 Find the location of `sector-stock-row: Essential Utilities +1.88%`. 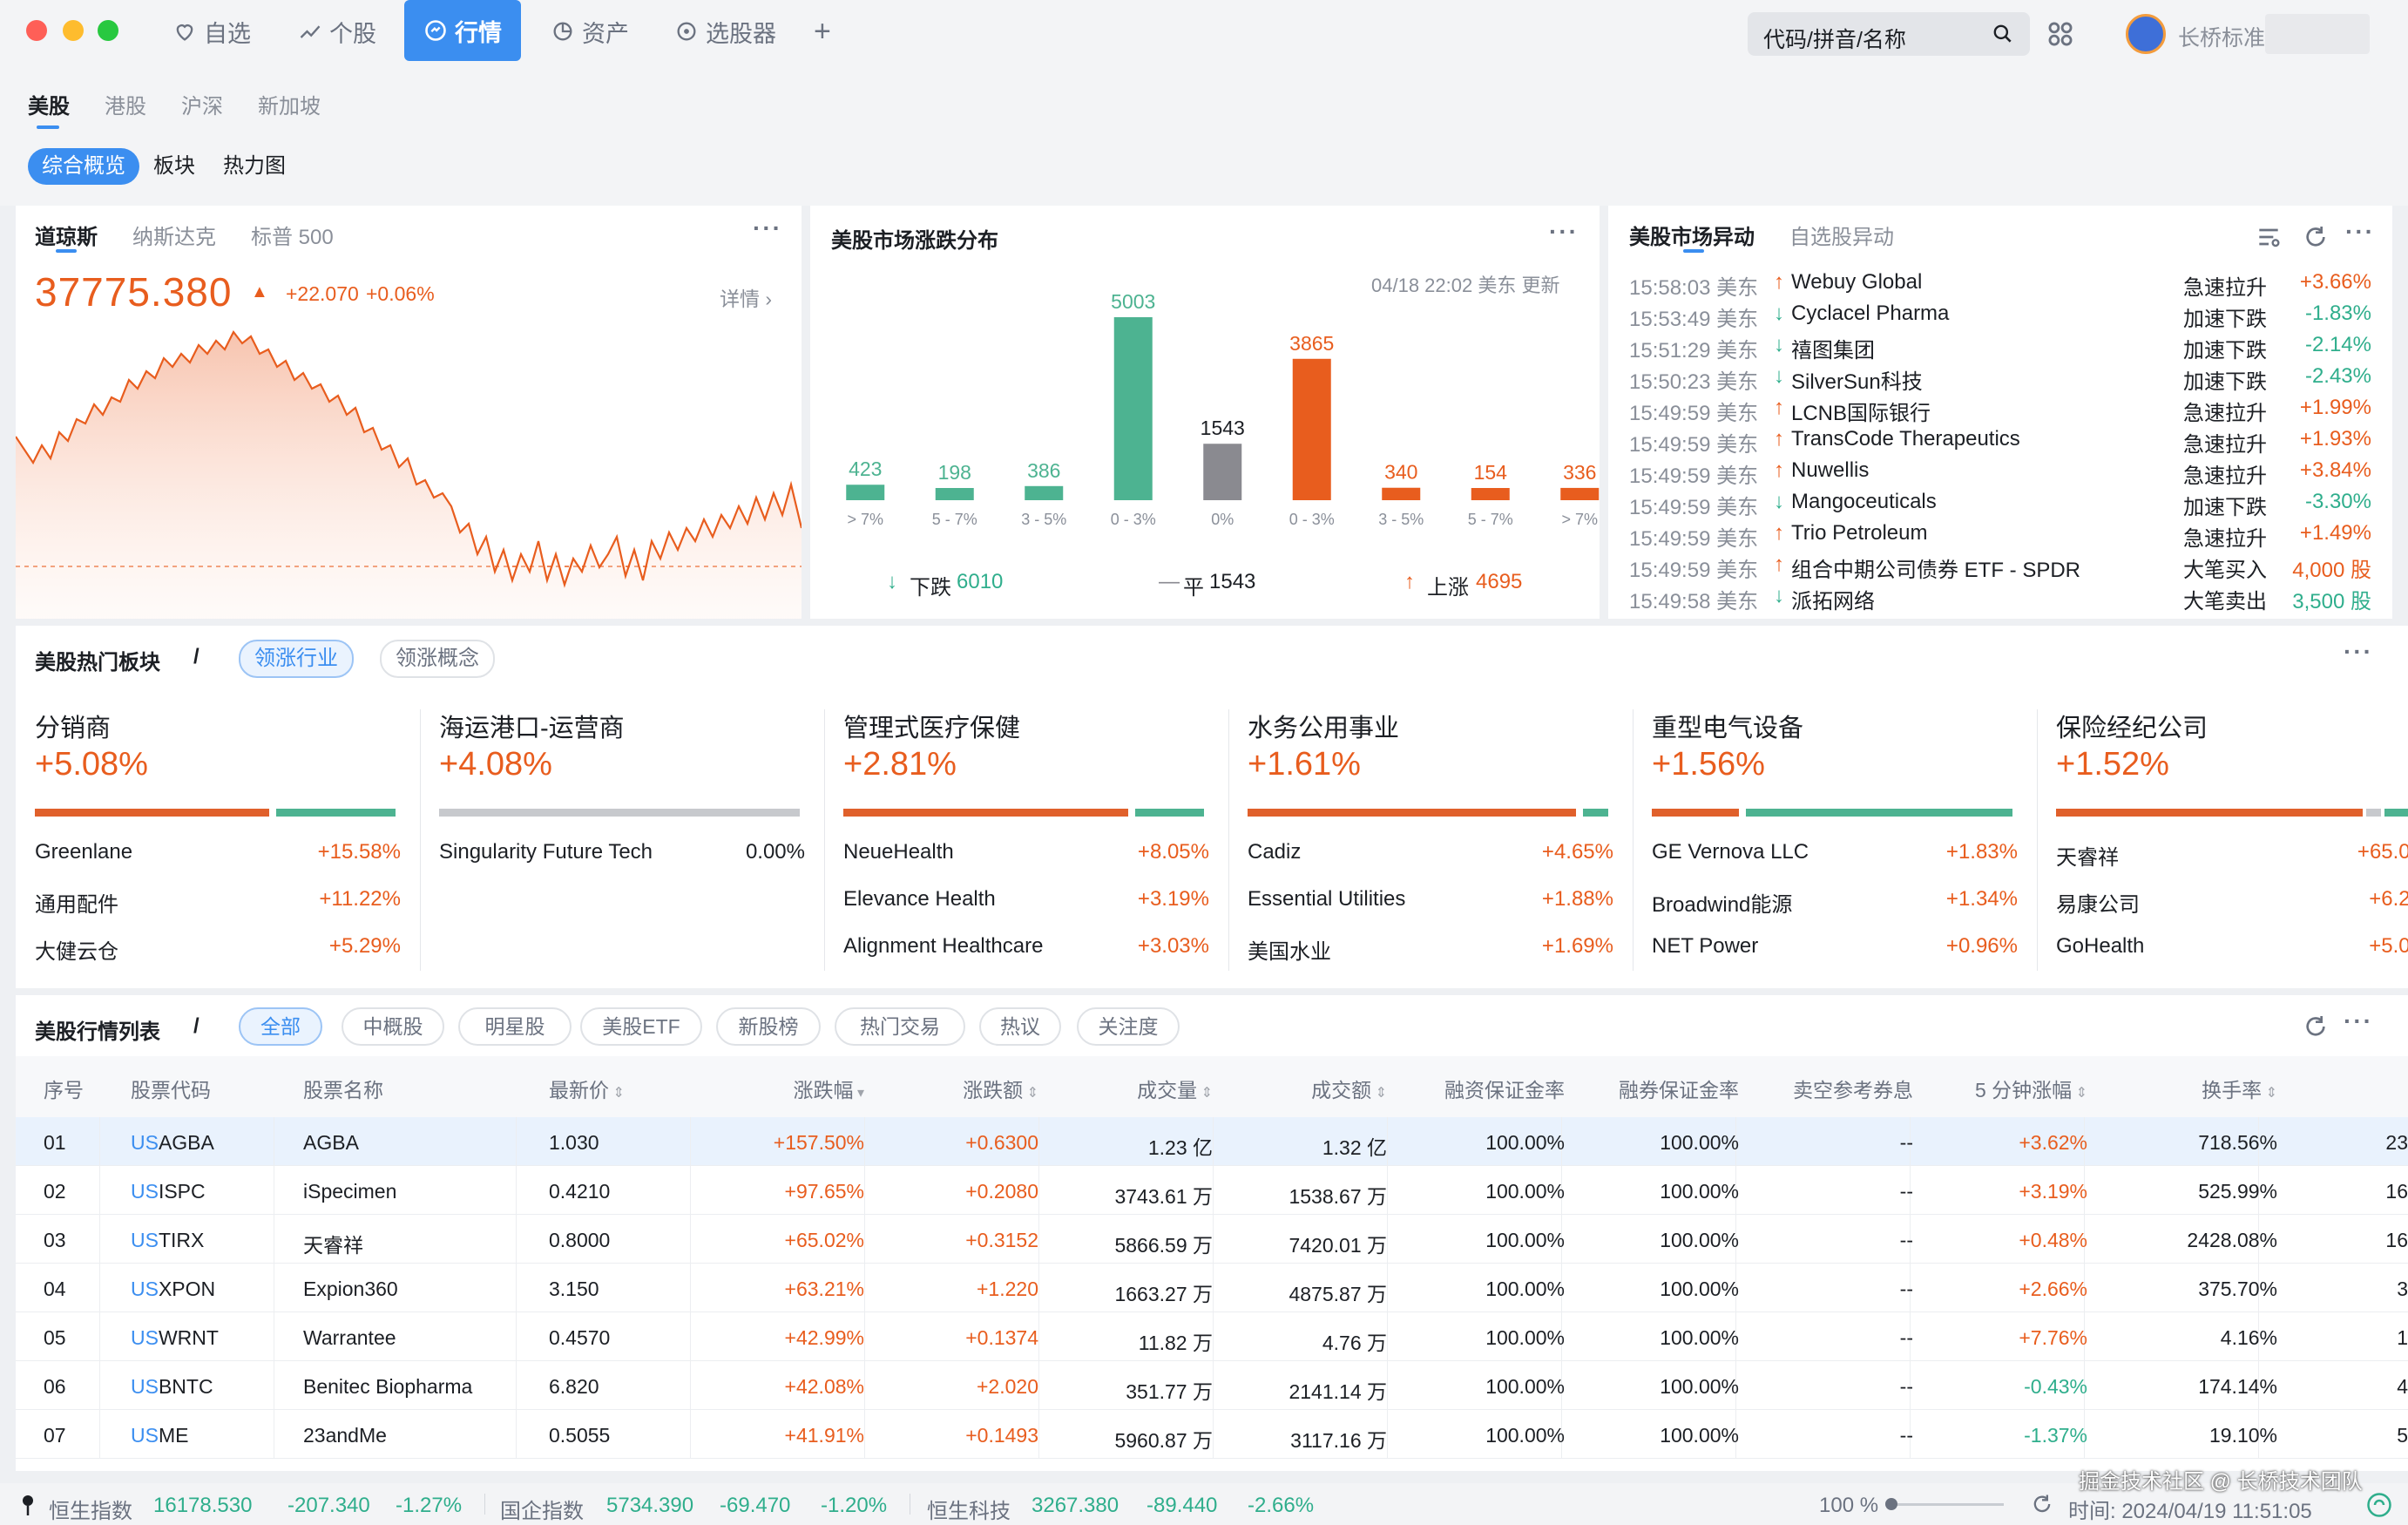

sector-stock-row: Essential Utilities +1.88% is located at coordinates (1430, 899).